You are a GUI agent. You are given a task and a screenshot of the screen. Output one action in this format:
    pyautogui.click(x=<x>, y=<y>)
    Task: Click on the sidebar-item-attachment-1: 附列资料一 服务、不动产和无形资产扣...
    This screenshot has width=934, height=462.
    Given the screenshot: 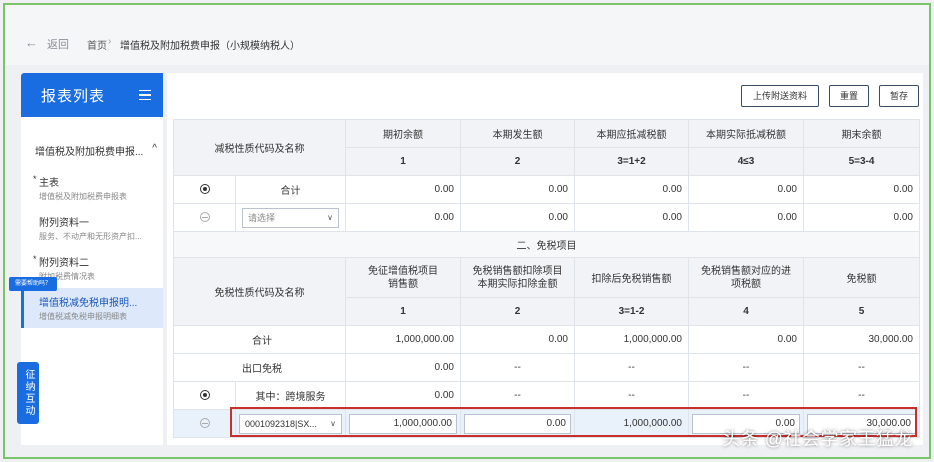 What is the action you would take?
    pyautogui.click(x=92, y=228)
    